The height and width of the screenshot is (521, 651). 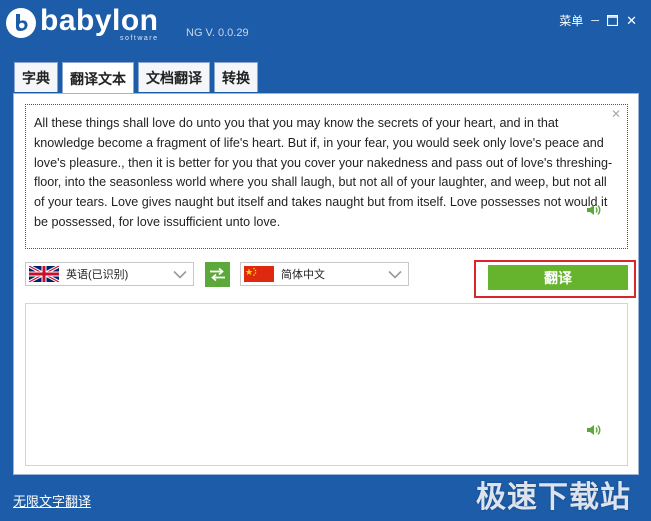 I want to click on close-button: ✕, so click(x=631, y=21).